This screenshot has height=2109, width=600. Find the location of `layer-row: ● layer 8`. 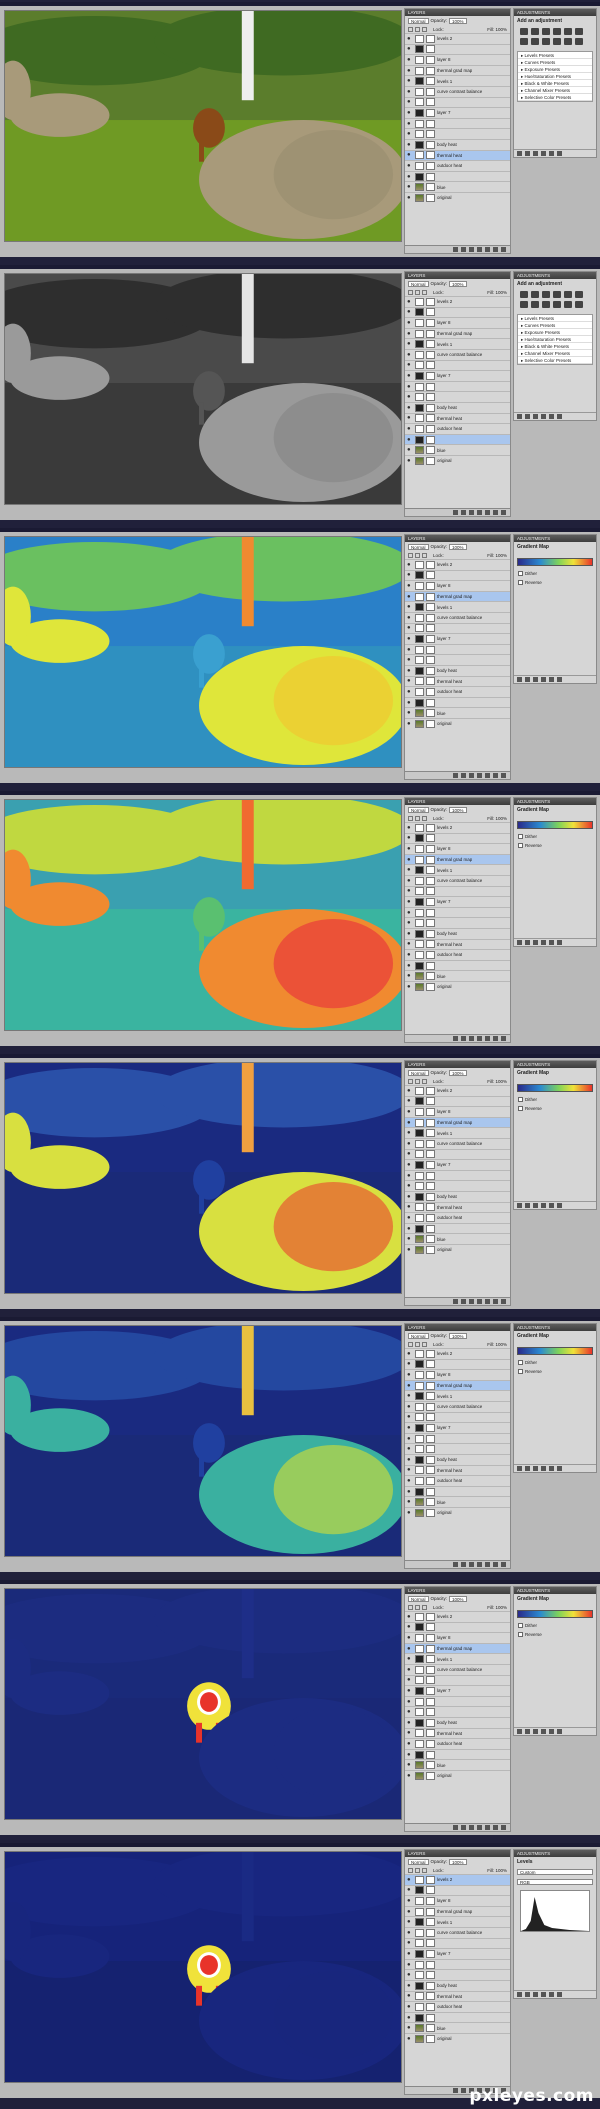

layer-row: ● layer 8 is located at coordinates (457, 848).